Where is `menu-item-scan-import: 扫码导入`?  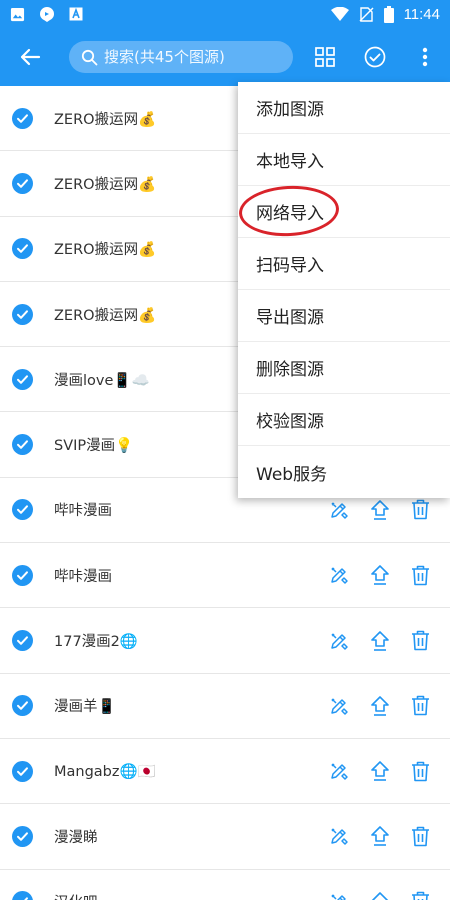 menu-item-scan-import: 扫码导入 is located at coordinates (344, 264).